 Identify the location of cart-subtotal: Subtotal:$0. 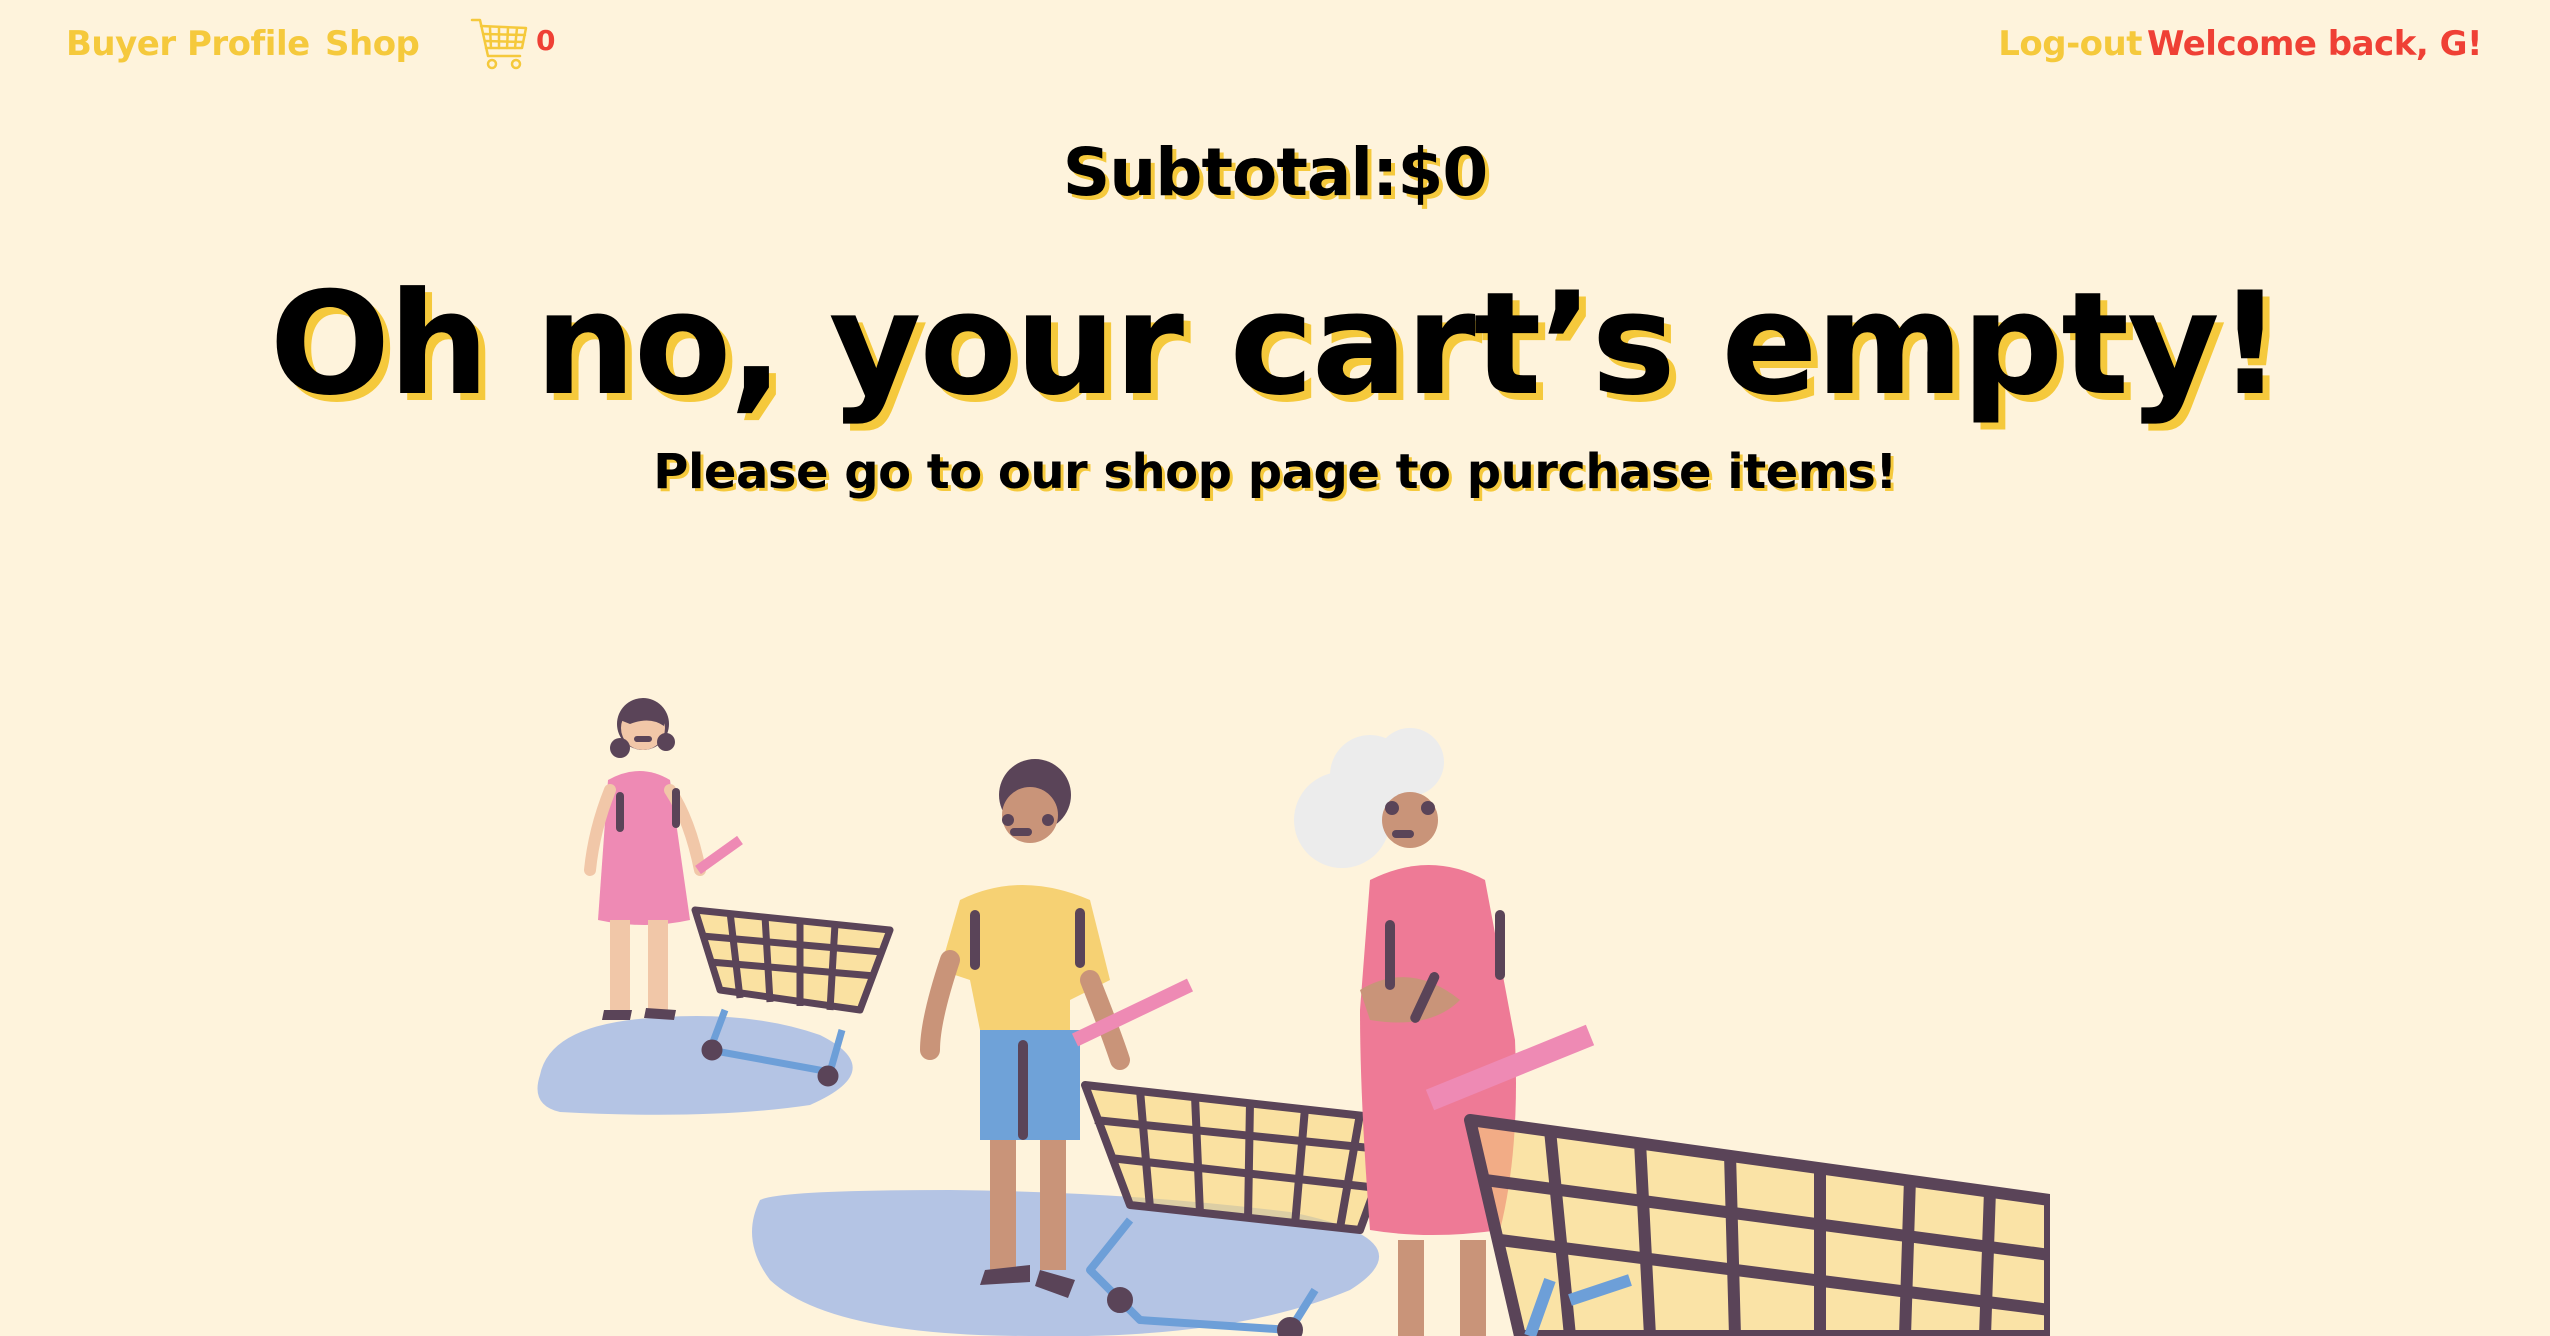
(1275, 172).